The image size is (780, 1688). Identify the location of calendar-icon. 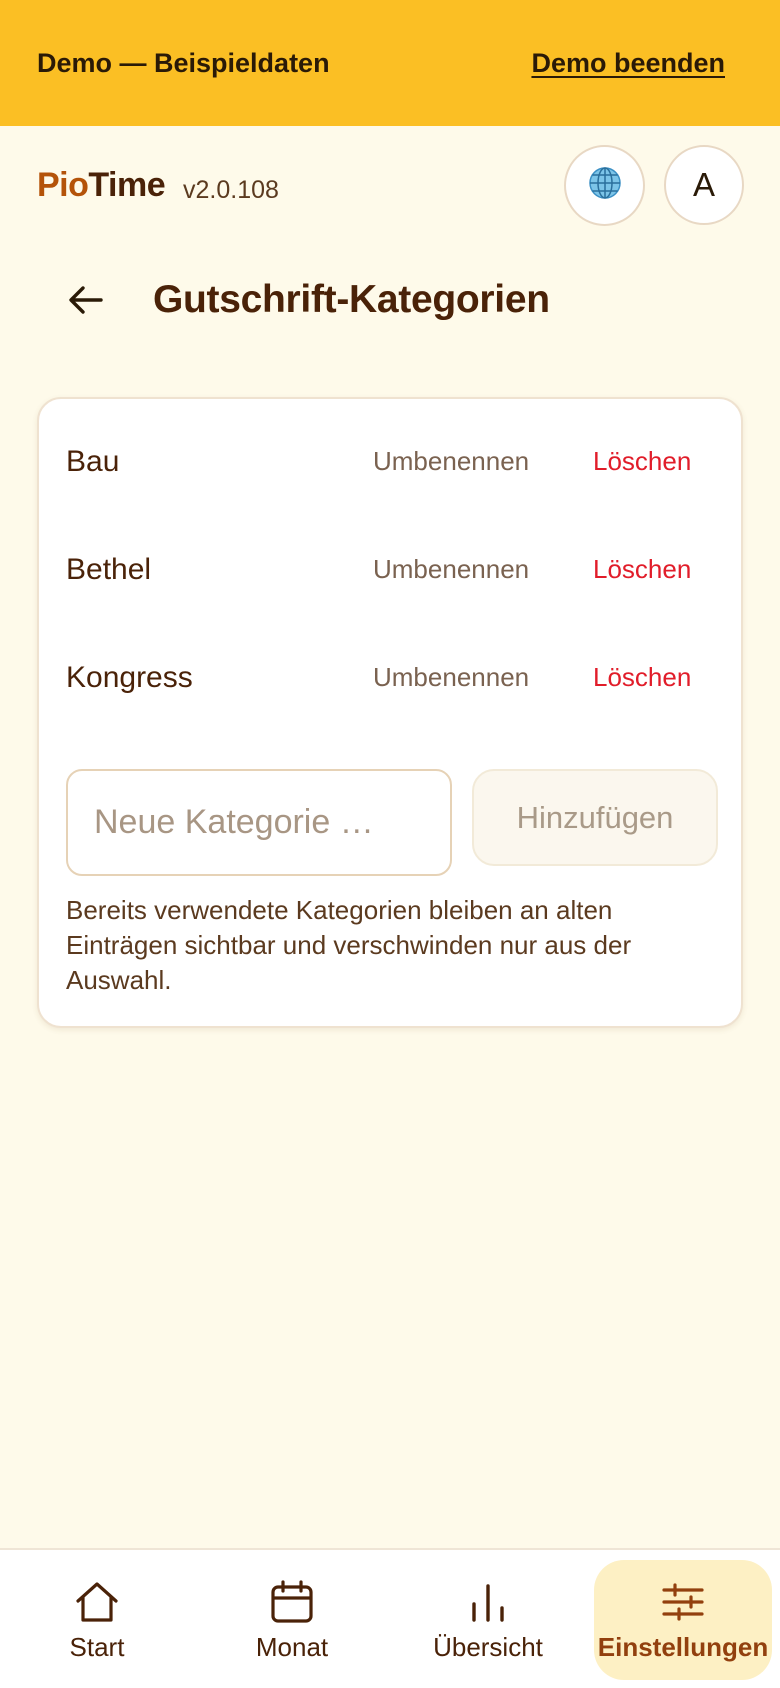
(292, 1602).